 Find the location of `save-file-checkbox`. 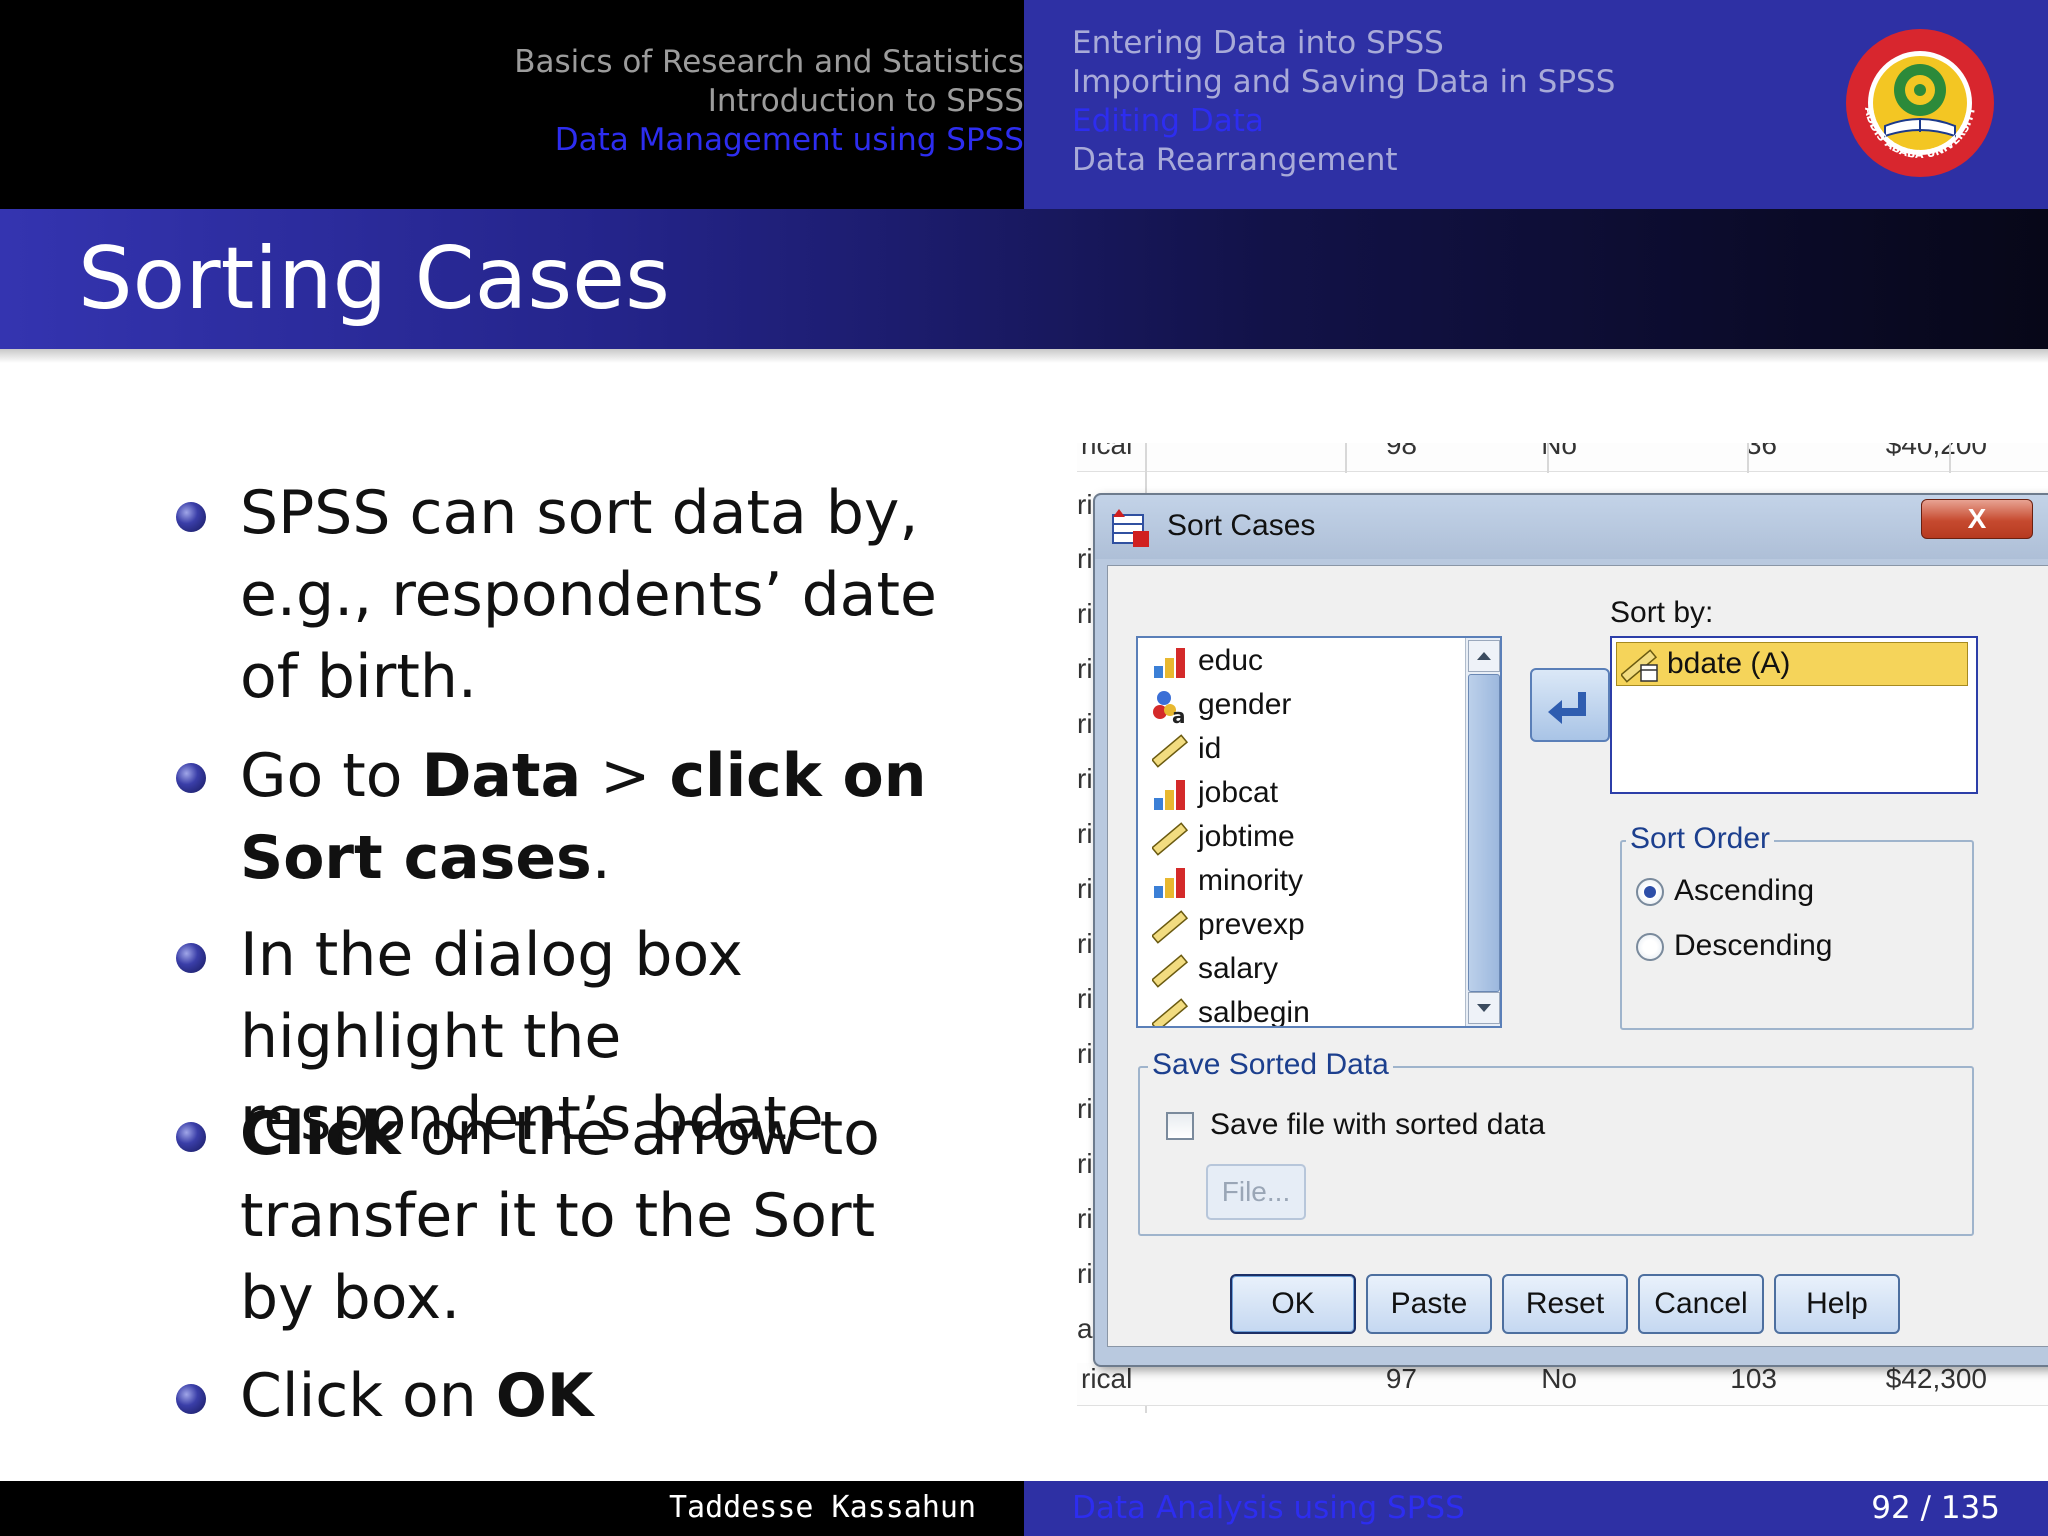

save-file-checkbox is located at coordinates (1180, 1126).